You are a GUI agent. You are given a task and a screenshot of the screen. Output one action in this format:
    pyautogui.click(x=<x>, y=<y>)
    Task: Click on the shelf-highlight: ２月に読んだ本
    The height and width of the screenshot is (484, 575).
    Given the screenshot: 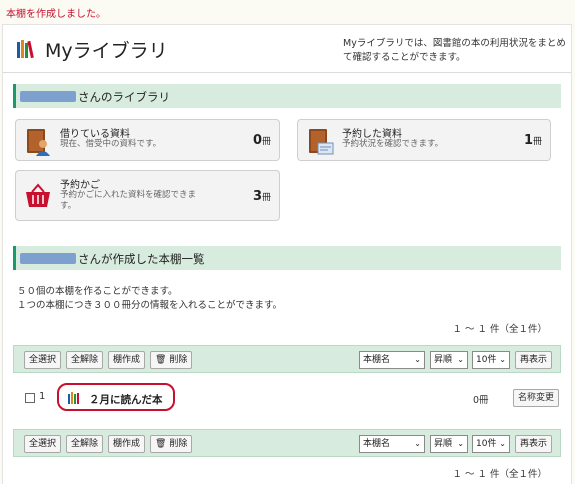 What is the action you would take?
    pyautogui.click(x=116, y=397)
    